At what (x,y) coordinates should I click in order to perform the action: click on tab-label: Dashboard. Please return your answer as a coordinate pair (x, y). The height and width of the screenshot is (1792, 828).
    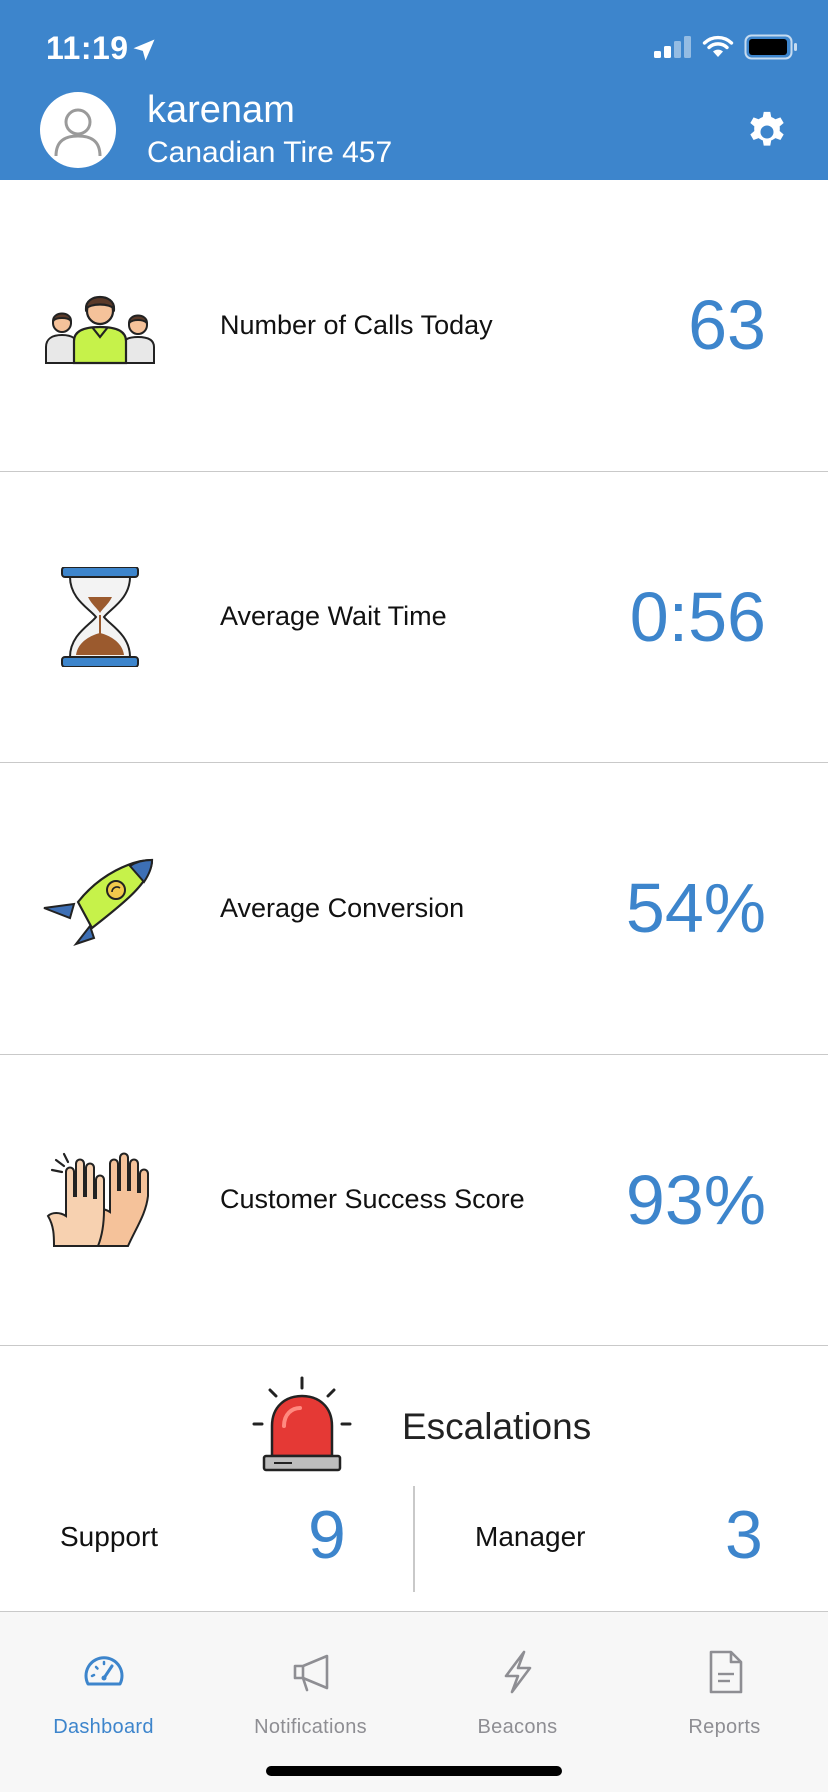
    Looking at the image, I should click on (103, 1727).